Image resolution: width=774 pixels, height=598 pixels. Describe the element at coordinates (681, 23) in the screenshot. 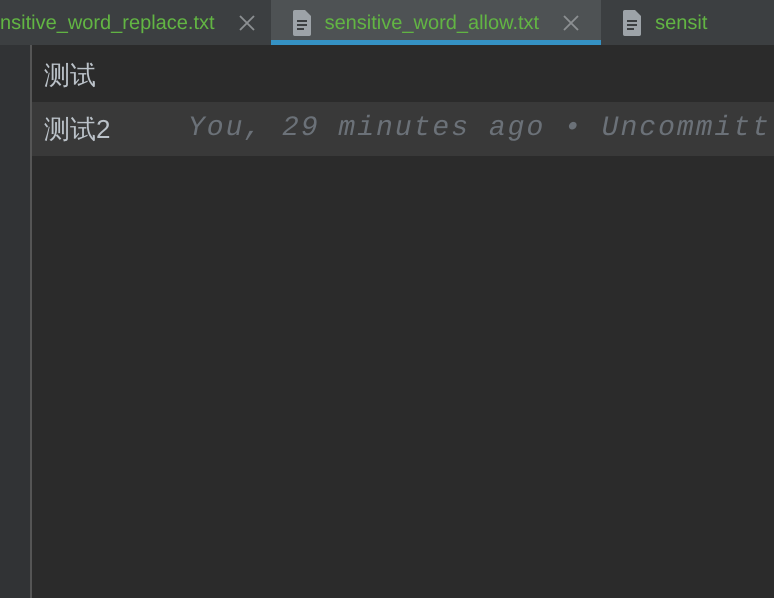

I see `tab-label: sensit` at that location.